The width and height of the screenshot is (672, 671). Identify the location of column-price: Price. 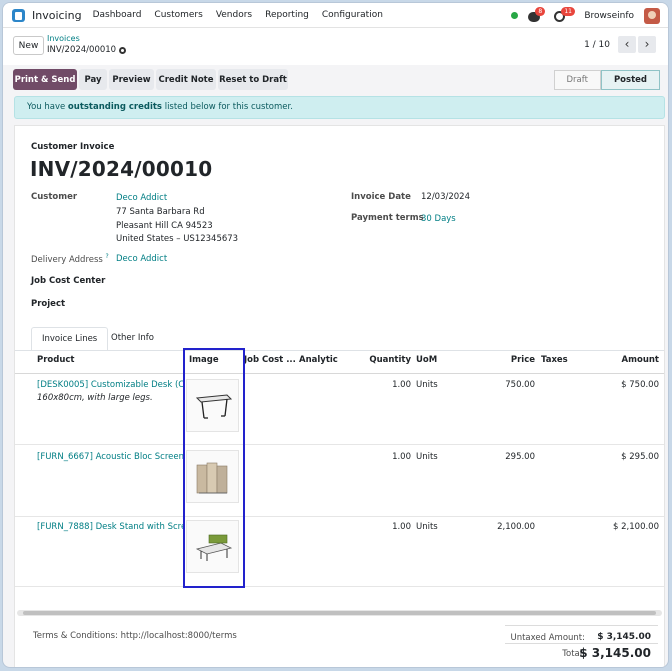
(510, 360).